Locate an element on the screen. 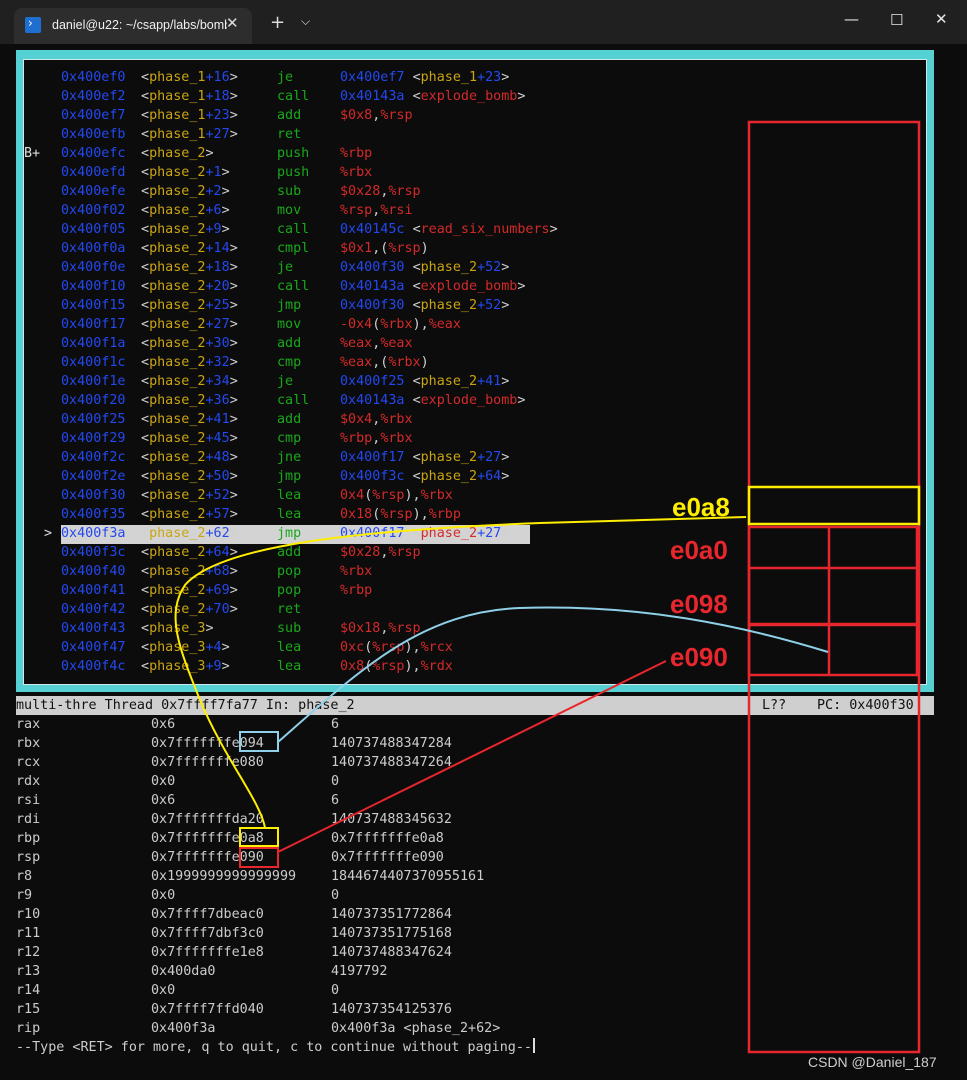 The width and height of the screenshot is (967, 1080). operand-token: ), is located at coordinates (412, 666).